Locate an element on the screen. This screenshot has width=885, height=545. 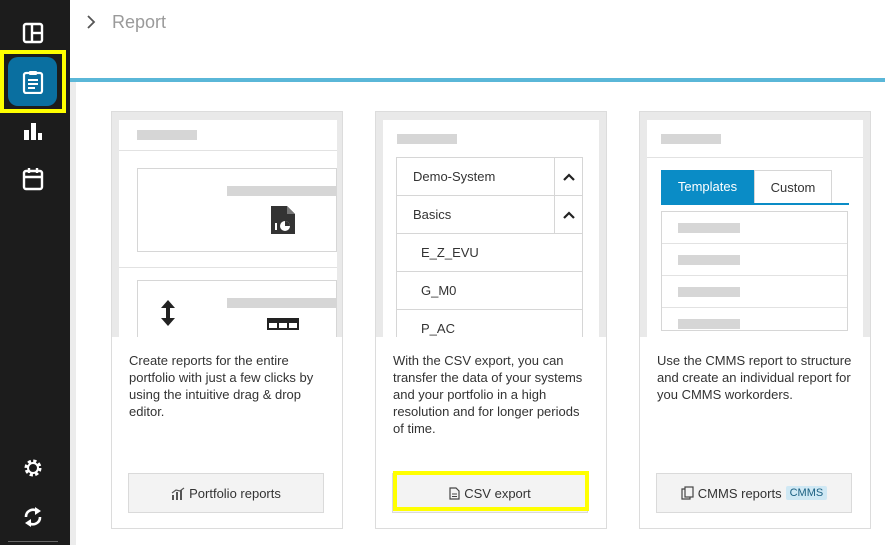
portfolio-preview is located at coordinates (227, 224).